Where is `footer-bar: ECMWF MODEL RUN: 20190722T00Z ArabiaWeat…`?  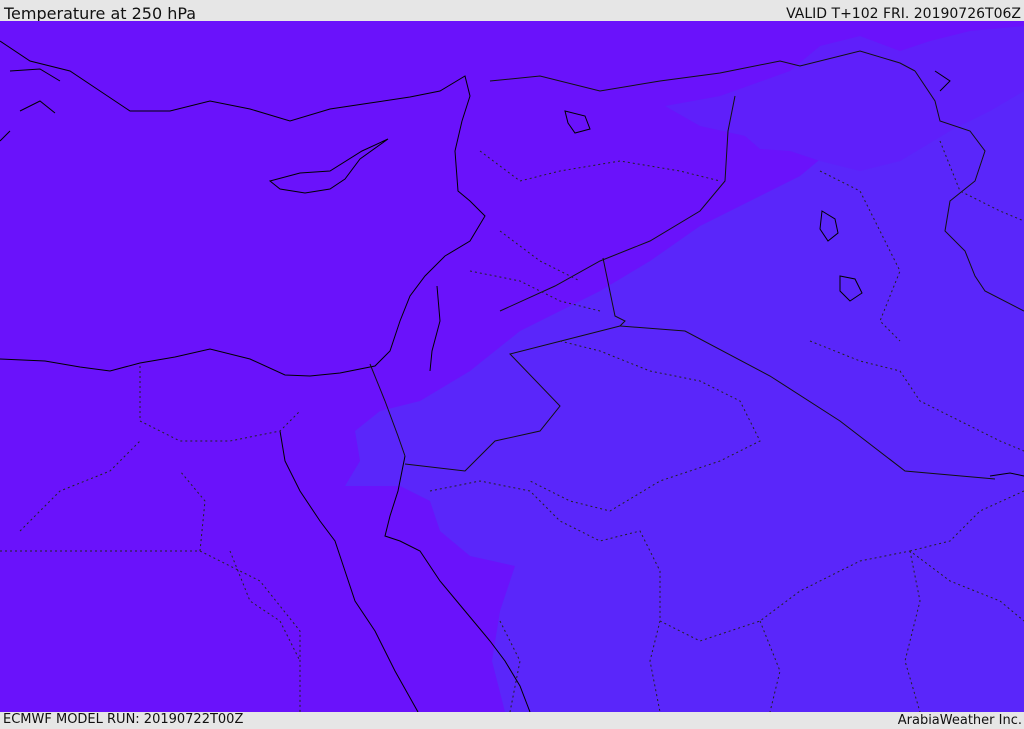 footer-bar: ECMWF MODEL RUN: 20190722T00Z ArabiaWeat… is located at coordinates (512, 720).